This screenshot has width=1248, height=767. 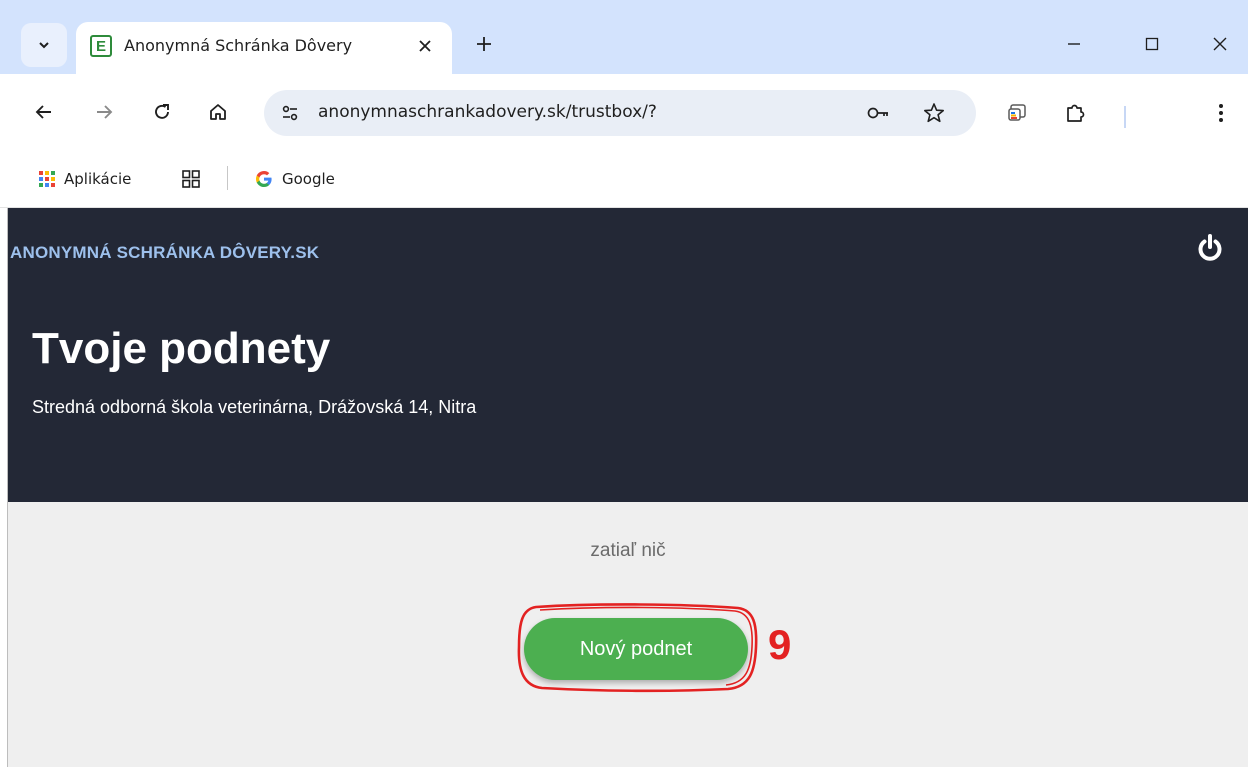 What do you see at coordinates (238, 45) in the screenshot?
I see `tab-title: Anonymná Schránka Dôvery` at bounding box center [238, 45].